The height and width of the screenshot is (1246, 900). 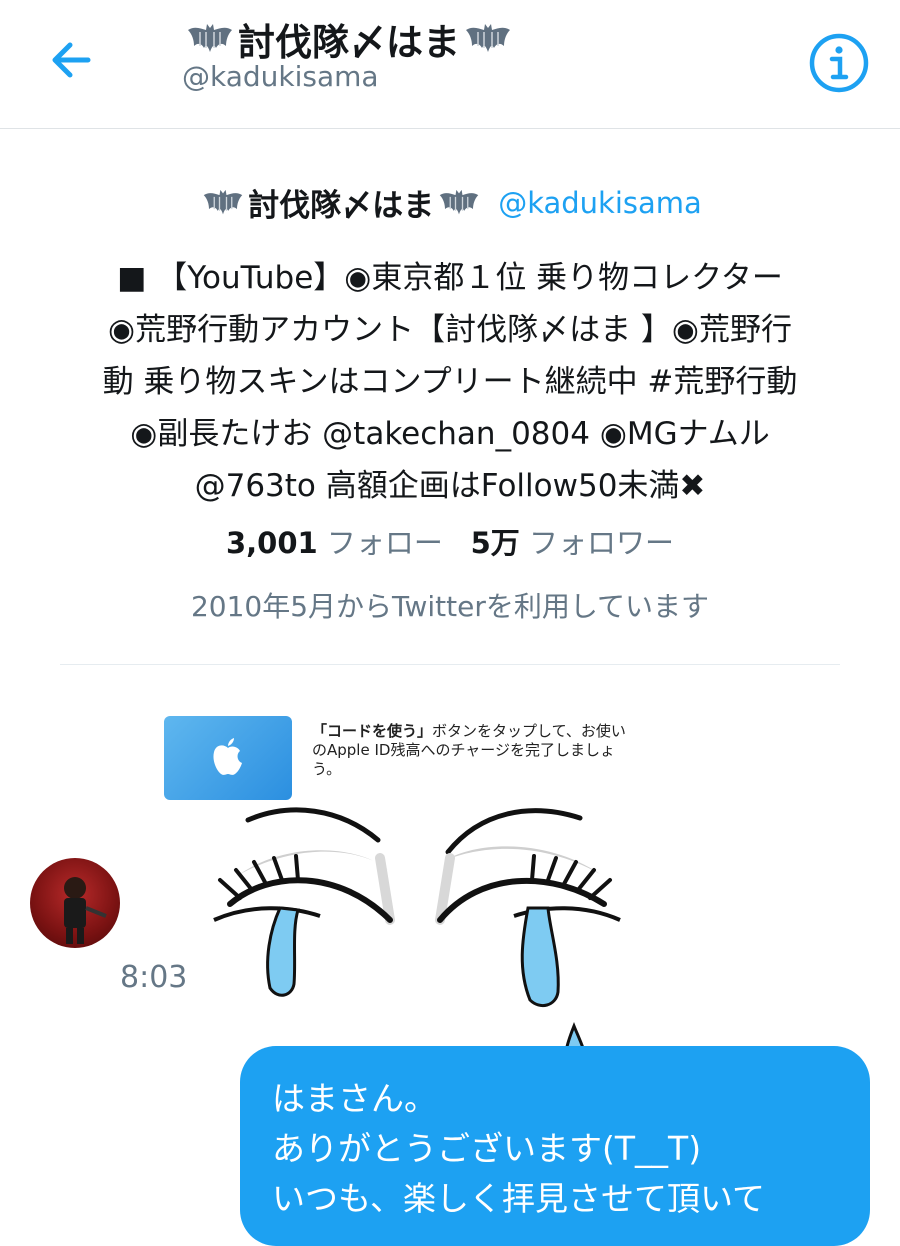 I want to click on header-title-row: 討伐隊〆はま, so click(x=349, y=39).